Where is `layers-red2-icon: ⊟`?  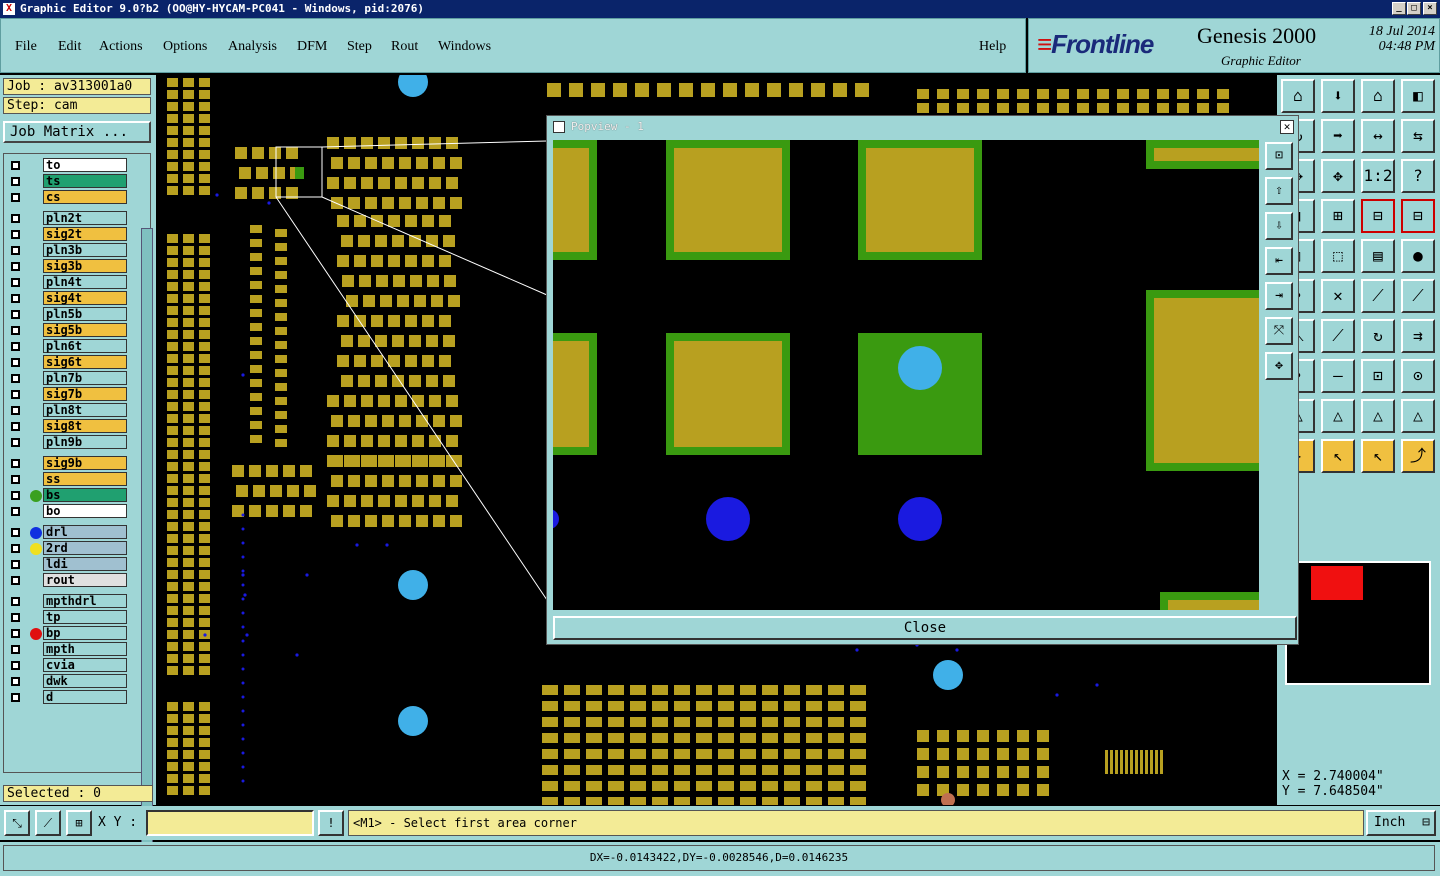 layers-red2-icon: ⊟ is located at coordinates (1418, 216).